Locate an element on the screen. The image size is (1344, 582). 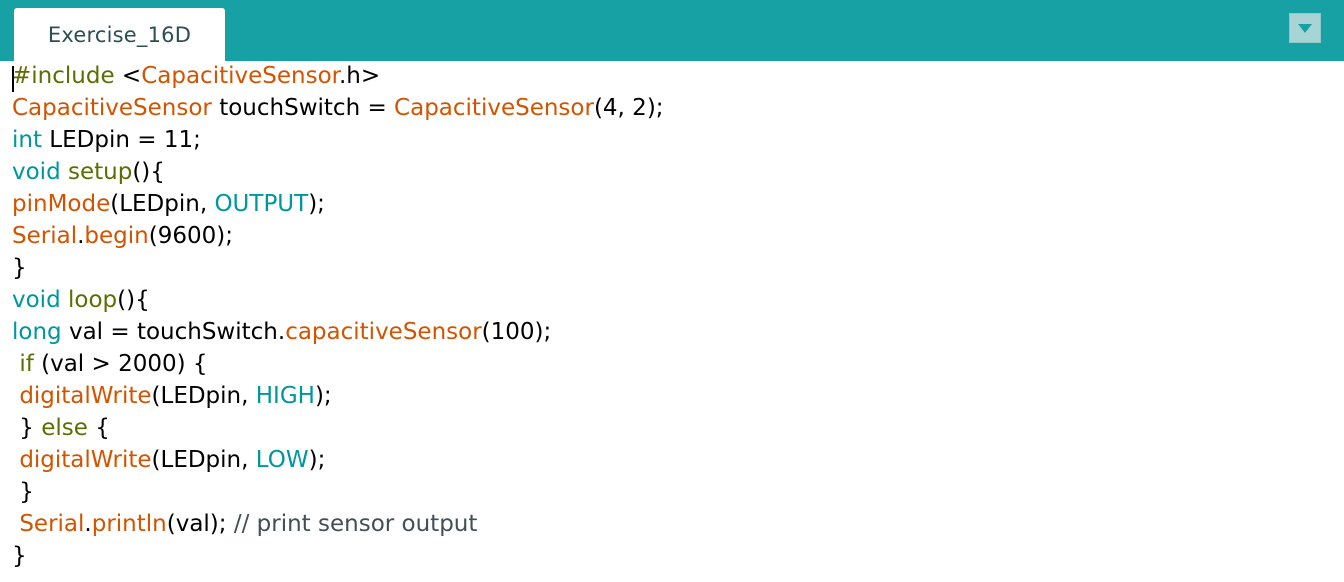
code-line: if (val > 2000) { is located at coordinates (338, 364).